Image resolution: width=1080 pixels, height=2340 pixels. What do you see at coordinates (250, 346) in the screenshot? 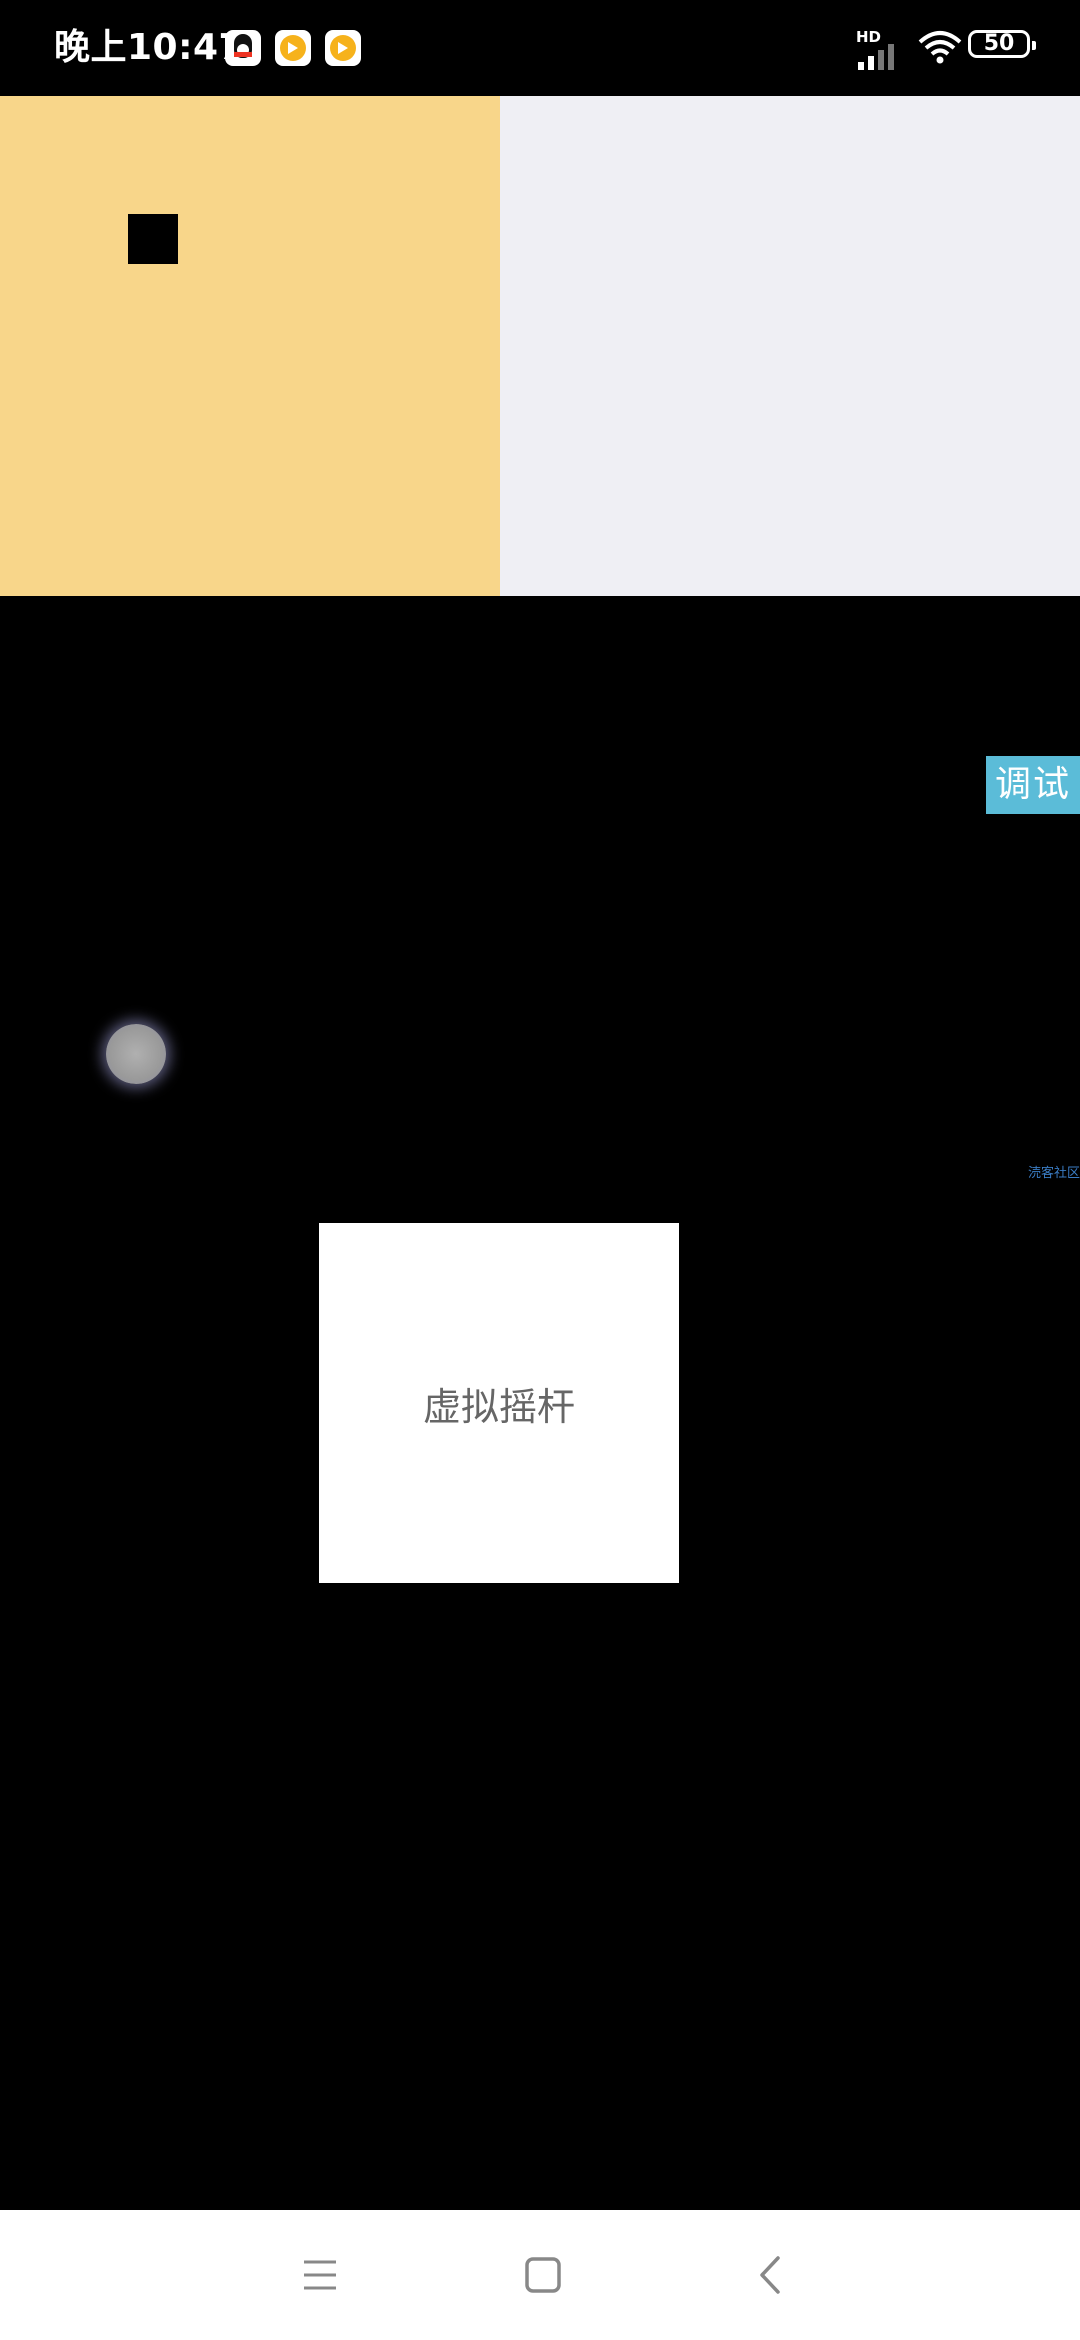
I see `game-panel-left` at bounding box center [250, 346].